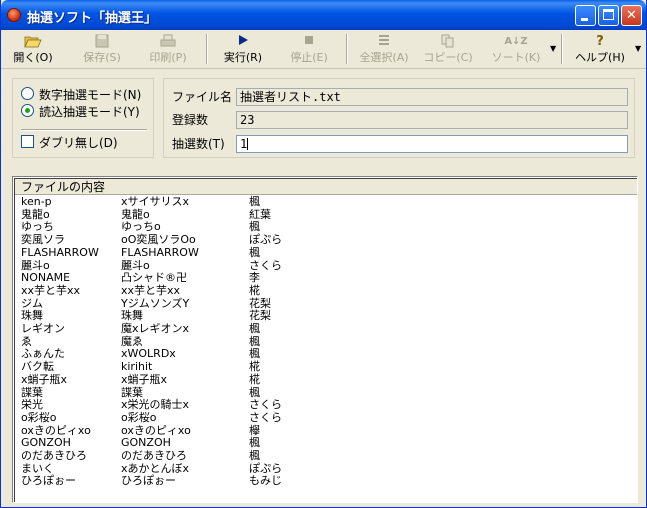 The width and height of the screenshot is (647, 508). What do you see at coordinates (102, 42) in the screenshot?
I see `disk-icon` at bounding box center [102, 42].